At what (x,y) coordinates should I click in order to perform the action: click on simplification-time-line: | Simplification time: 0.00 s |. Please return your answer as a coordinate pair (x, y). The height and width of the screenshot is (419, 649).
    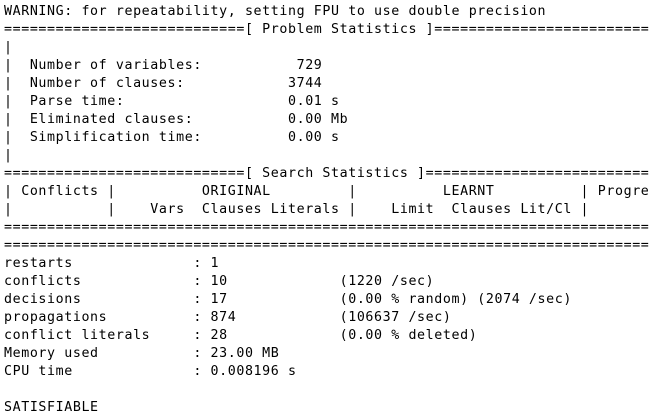
    Looking at the image, I should click on (326, 137).